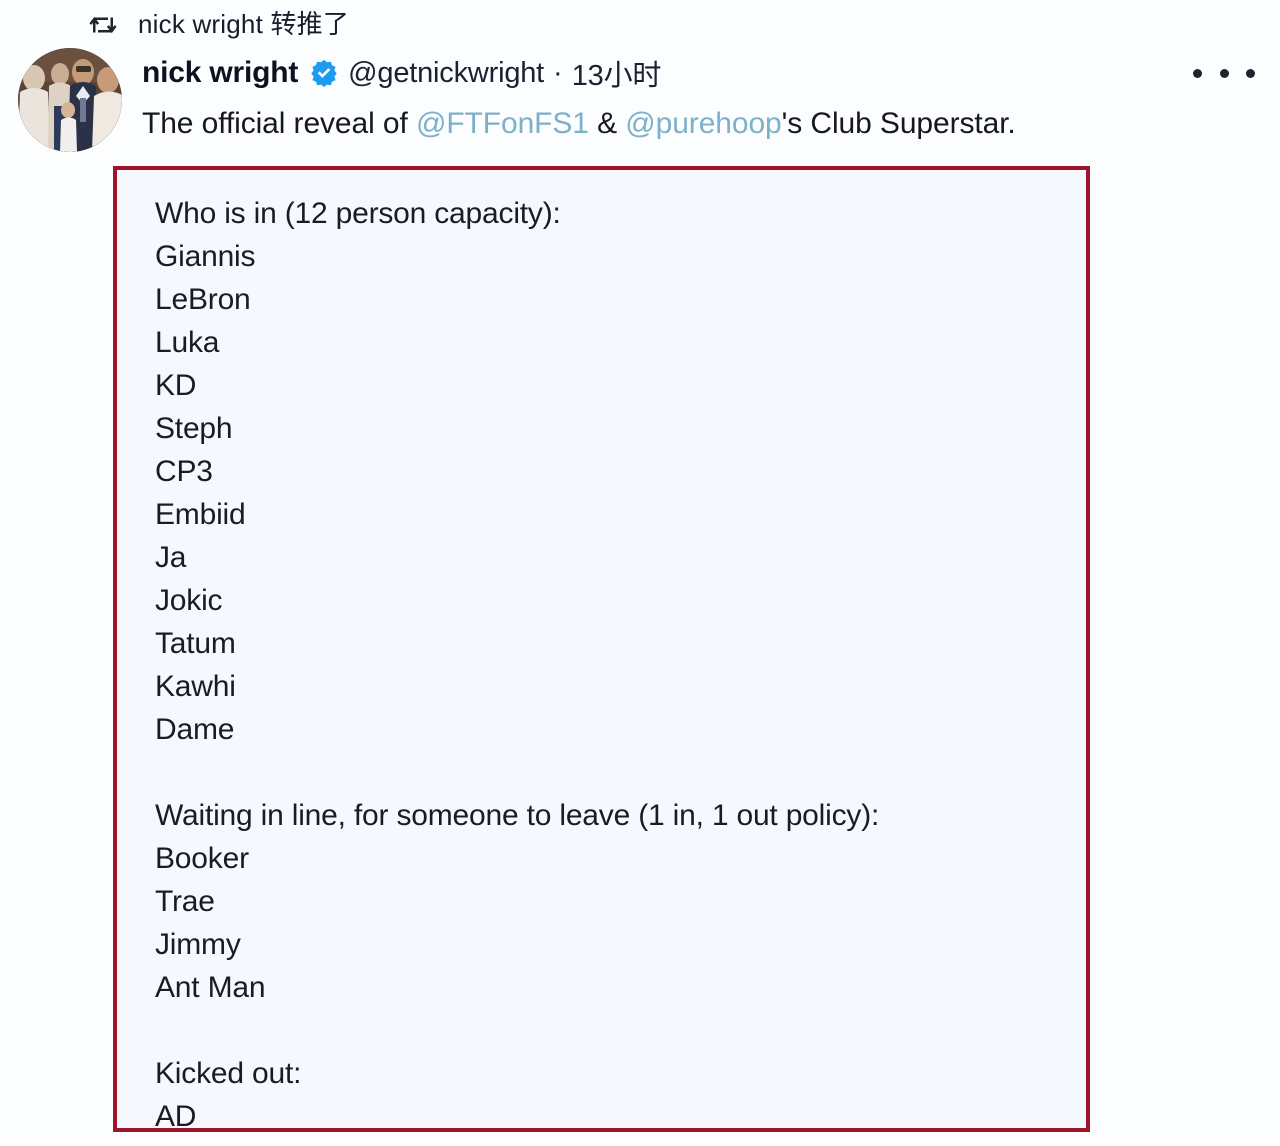 The height and width of the screenshot is (1146, 1280). I want to click on list-line: Steph, so click(194, 428).